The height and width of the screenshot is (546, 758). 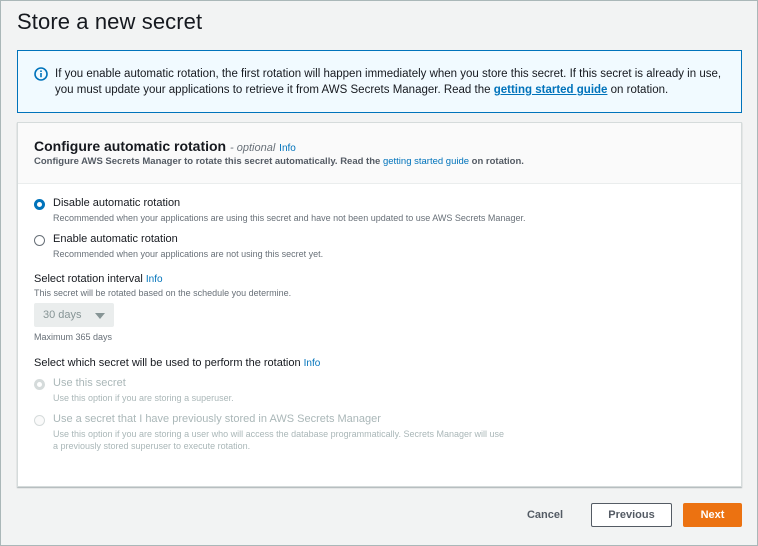 I want to click on radio-label: Enable automatic rotation, so click(x=115, y=239).